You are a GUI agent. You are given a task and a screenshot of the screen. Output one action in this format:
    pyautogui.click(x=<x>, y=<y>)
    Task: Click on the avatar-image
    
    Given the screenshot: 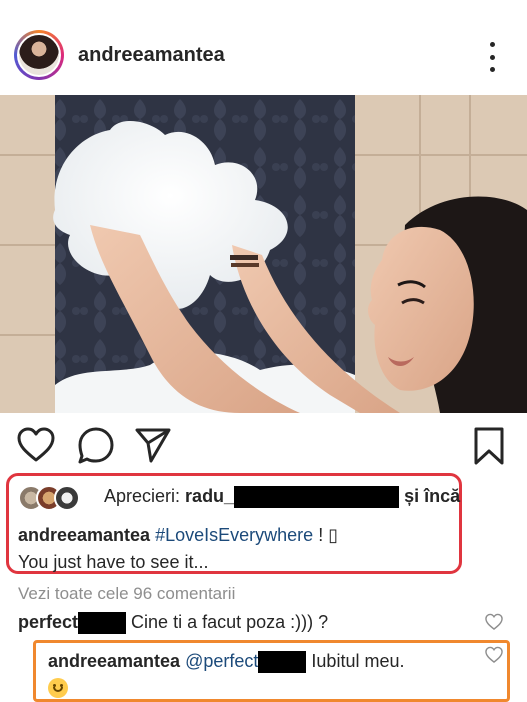 What is the action you would take?
    pyautogui.click(x=39, y=55)
    